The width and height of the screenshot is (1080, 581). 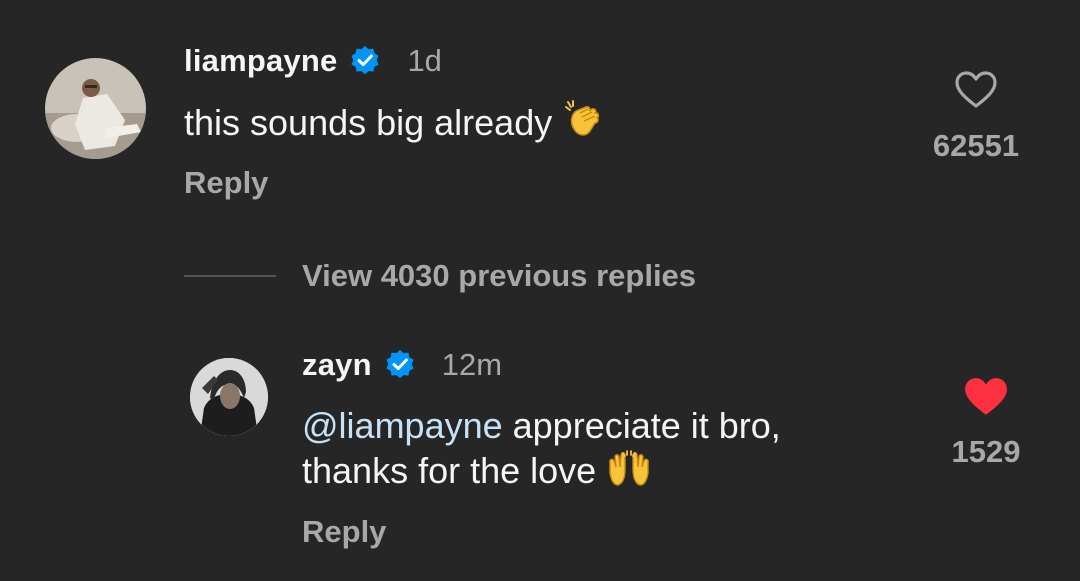 I want to click on raising-hands-icon, so click(x=629, y=474).